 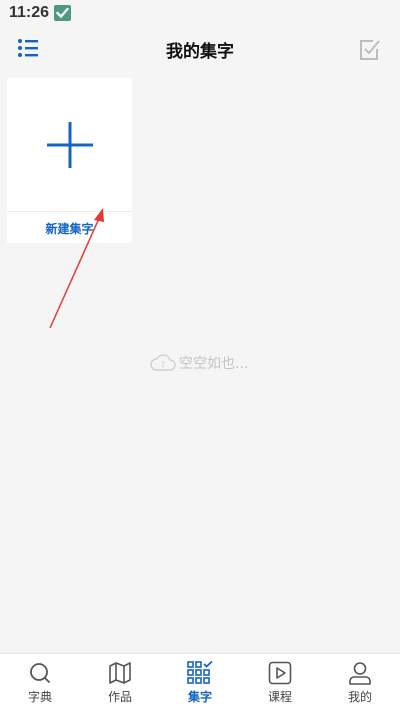 I want to click on person-icon, so click(x=360, y=673).